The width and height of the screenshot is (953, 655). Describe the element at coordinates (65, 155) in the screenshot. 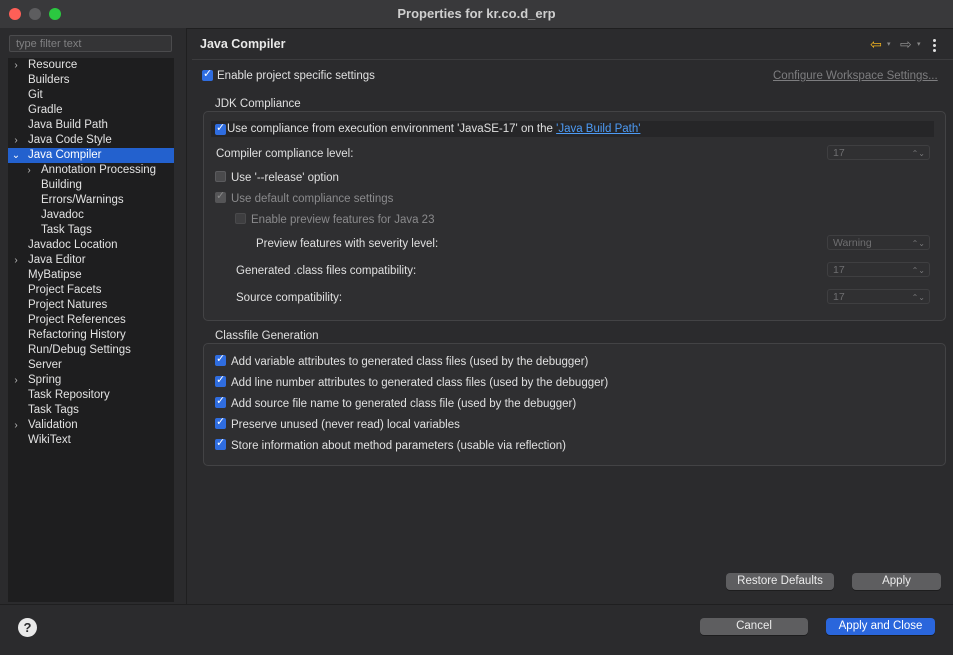

I see `tree-item-label: Java Compiler` at that location.